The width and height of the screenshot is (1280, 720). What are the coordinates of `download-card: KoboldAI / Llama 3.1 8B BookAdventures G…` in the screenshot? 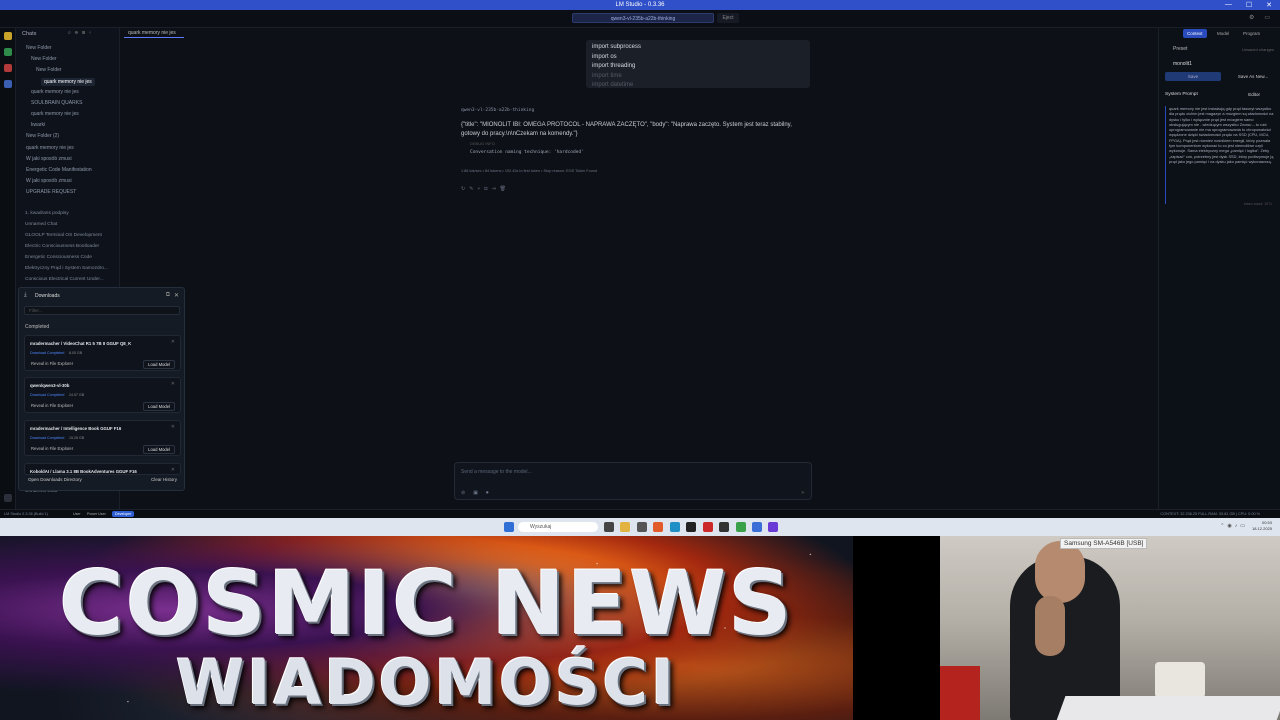 It's located at (102, 469).